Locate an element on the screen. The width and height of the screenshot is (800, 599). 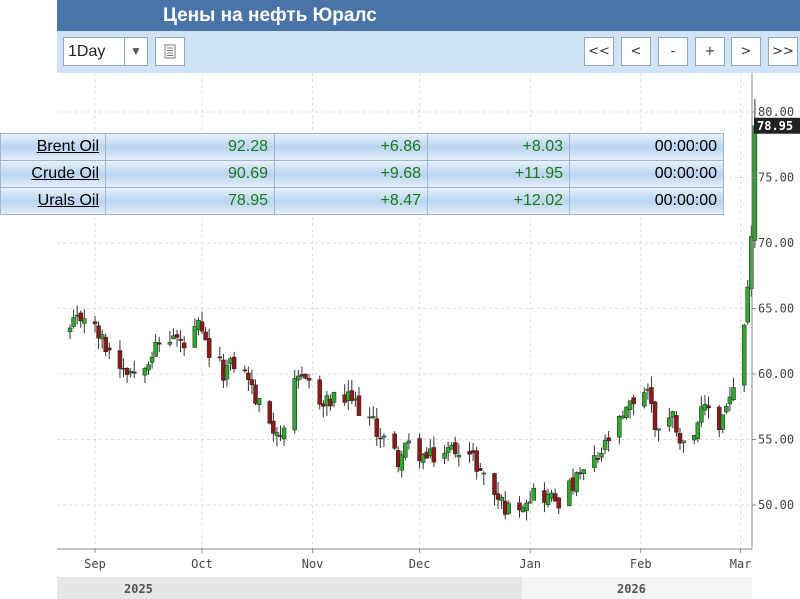
y-tick-label: 50.00 is located at coordinates (776, 505).